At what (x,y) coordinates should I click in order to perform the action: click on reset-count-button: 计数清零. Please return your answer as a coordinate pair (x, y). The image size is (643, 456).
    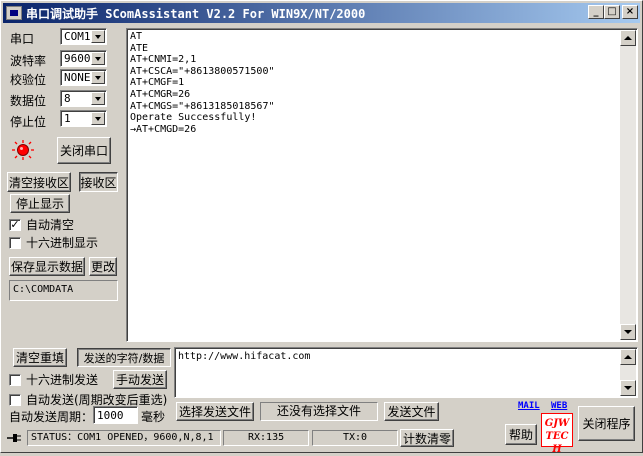
    Looking at the image, I should click on (427, 438).